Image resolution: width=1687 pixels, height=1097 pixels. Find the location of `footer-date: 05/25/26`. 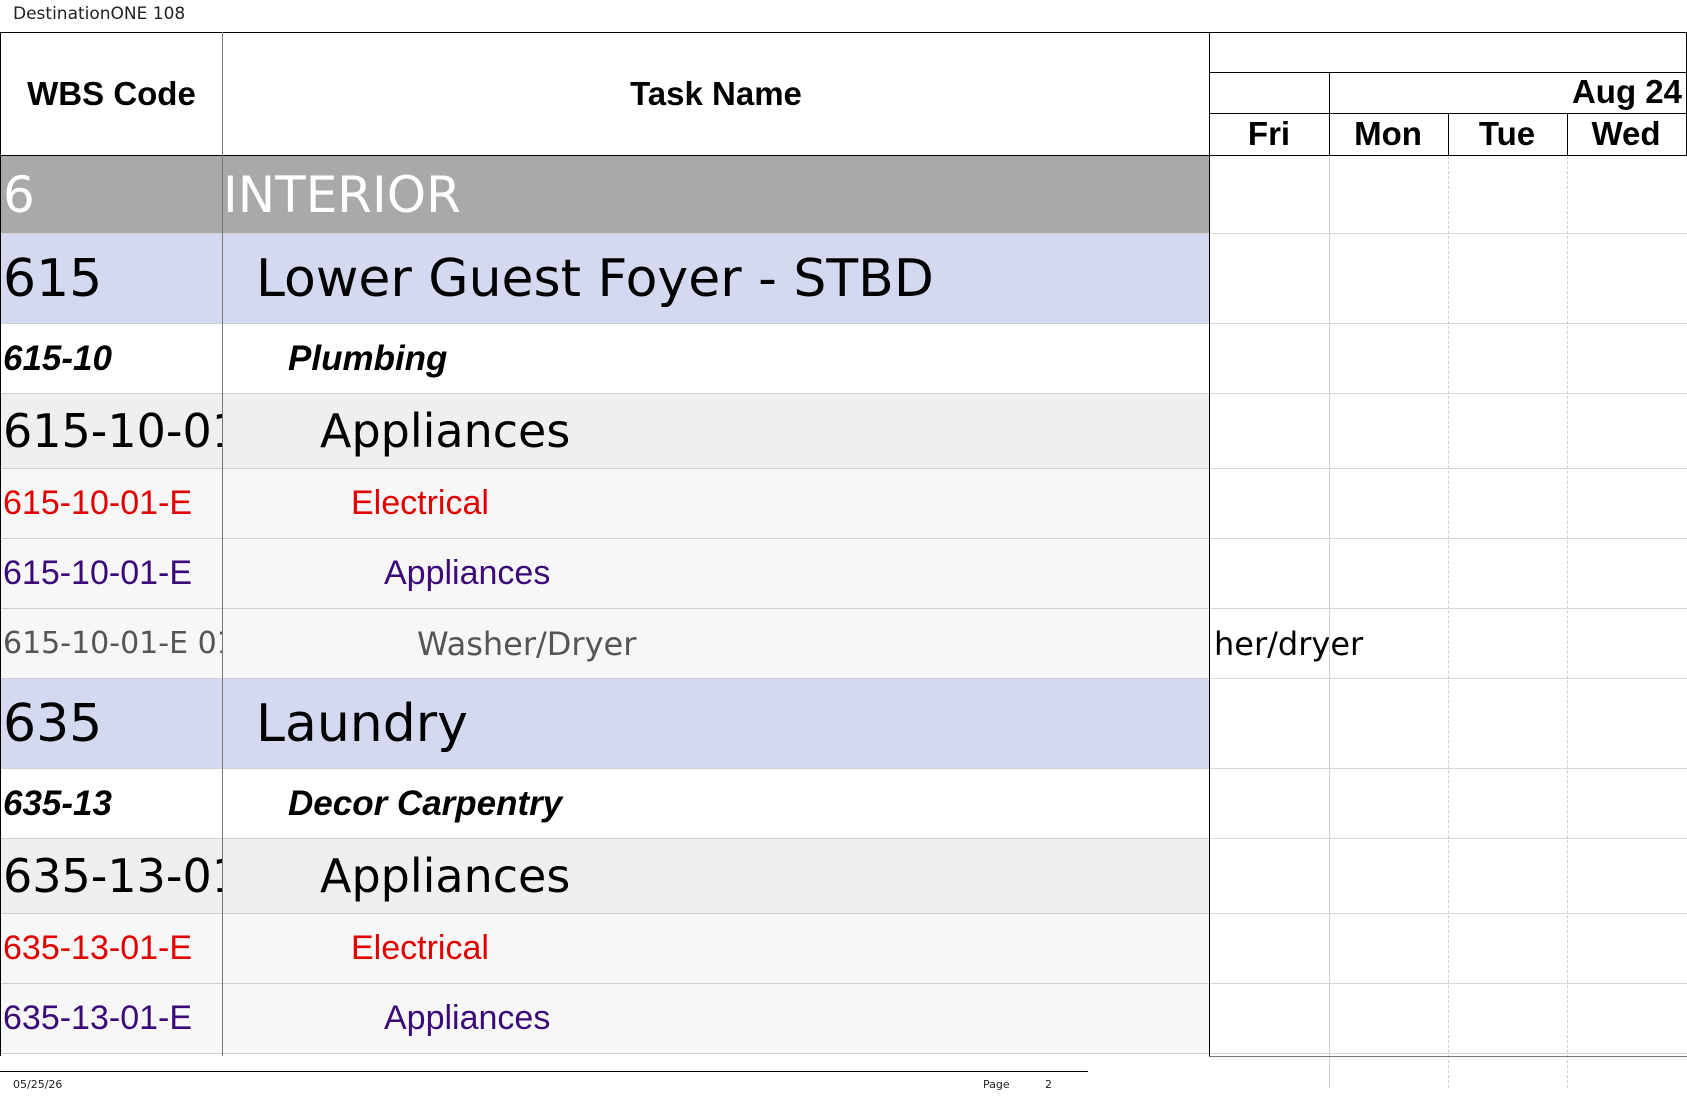

footer-date: 05/25/26 is located at coordinates (38, 1084).